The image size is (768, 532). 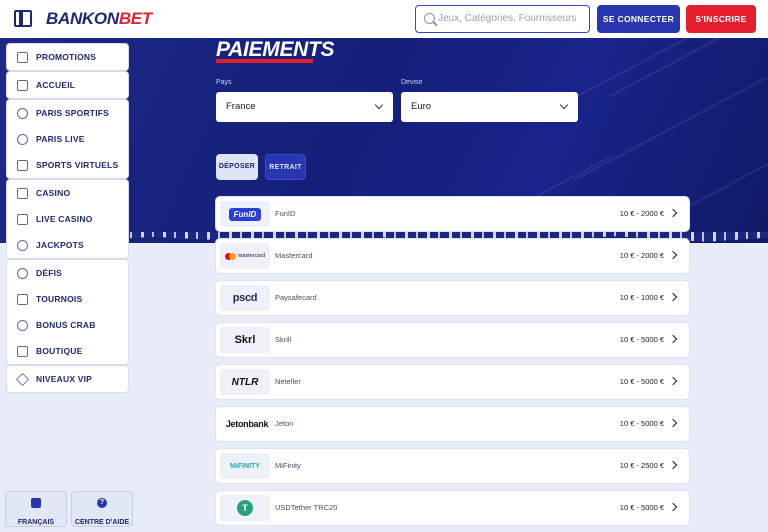 I want to click on payment-method-name: Paysafecard, so click(x=296, y=297).